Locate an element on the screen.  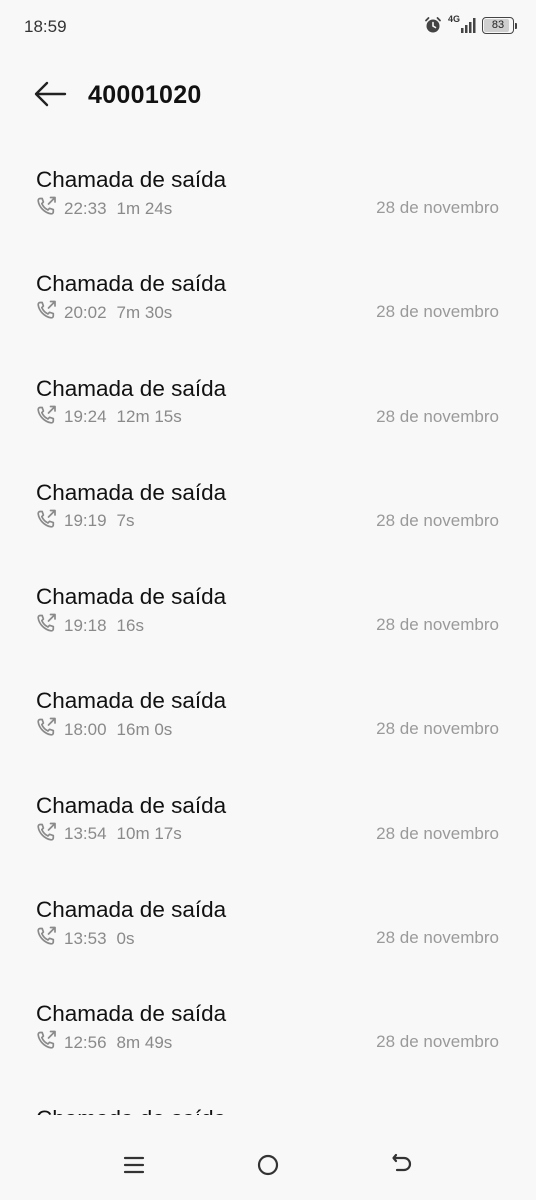
recent-apps-button is located at coordinates (134, 1167).